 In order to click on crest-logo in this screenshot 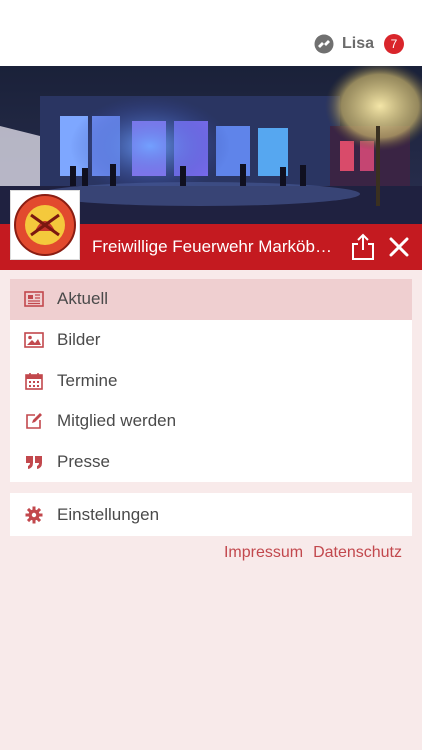, I will do `click(45, 225)`.